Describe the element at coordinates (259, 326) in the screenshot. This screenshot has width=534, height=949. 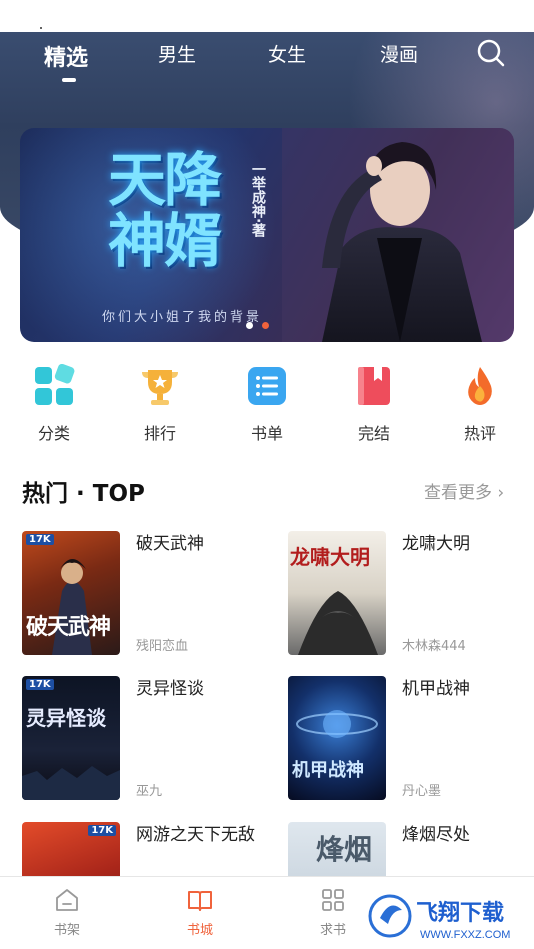
I see `banner-pagination` at that location.